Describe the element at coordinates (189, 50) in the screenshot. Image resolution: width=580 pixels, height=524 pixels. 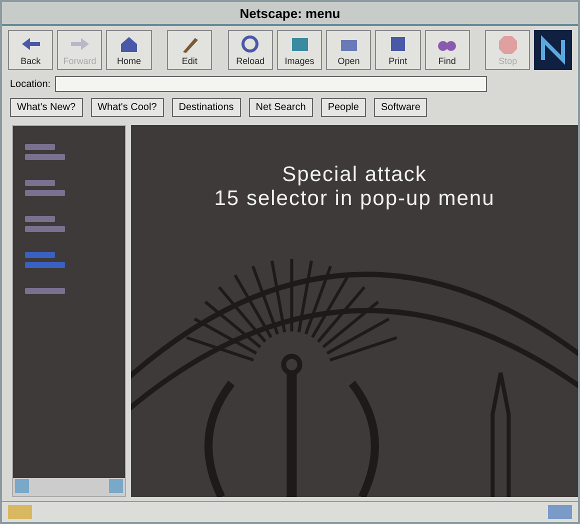
I see `toolbar-button: Edit` at that location.